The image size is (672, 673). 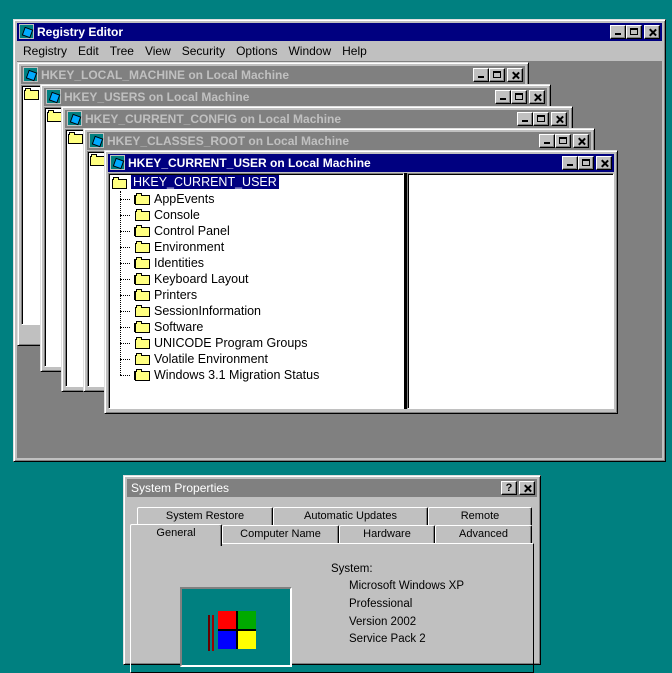 I want to click on tree-item: Volatile Environment, so click(x=254, y=359).